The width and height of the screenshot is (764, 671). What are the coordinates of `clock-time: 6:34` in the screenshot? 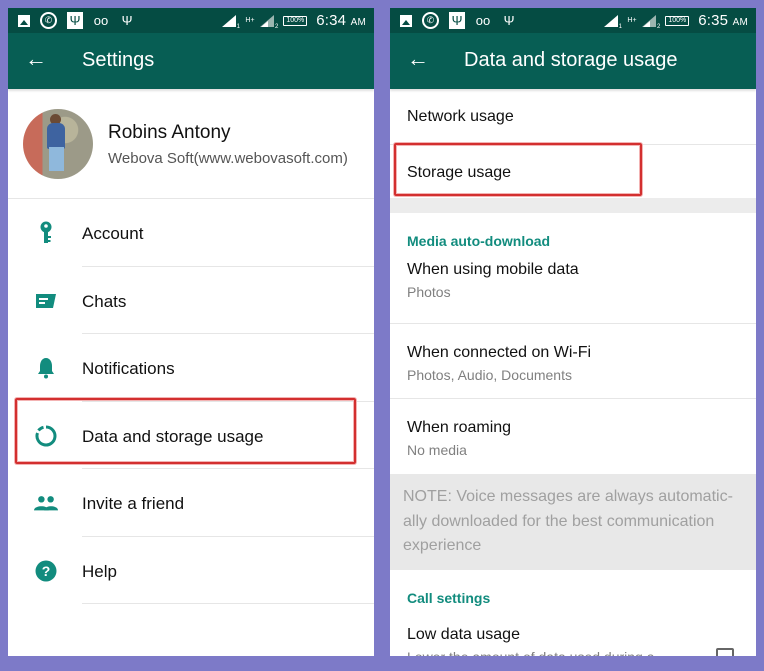 It's located at (331, 20).